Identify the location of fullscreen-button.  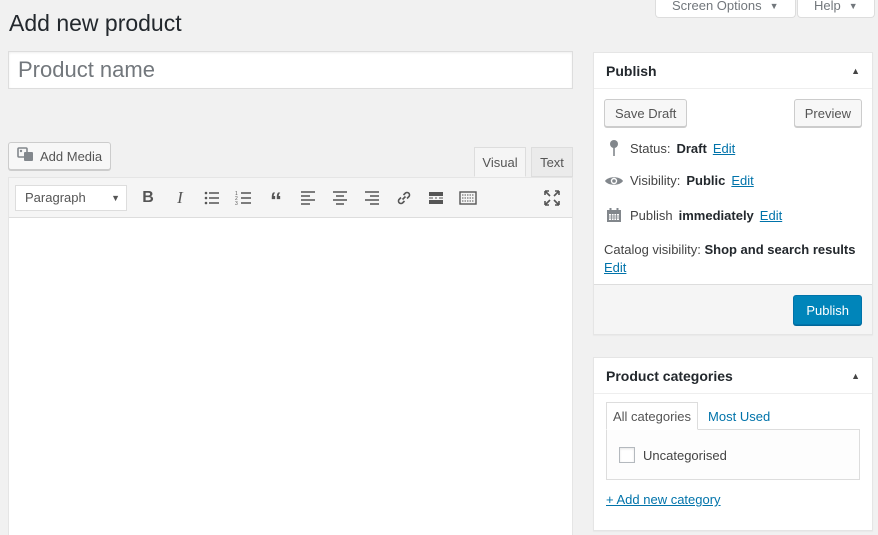
(552, 198).